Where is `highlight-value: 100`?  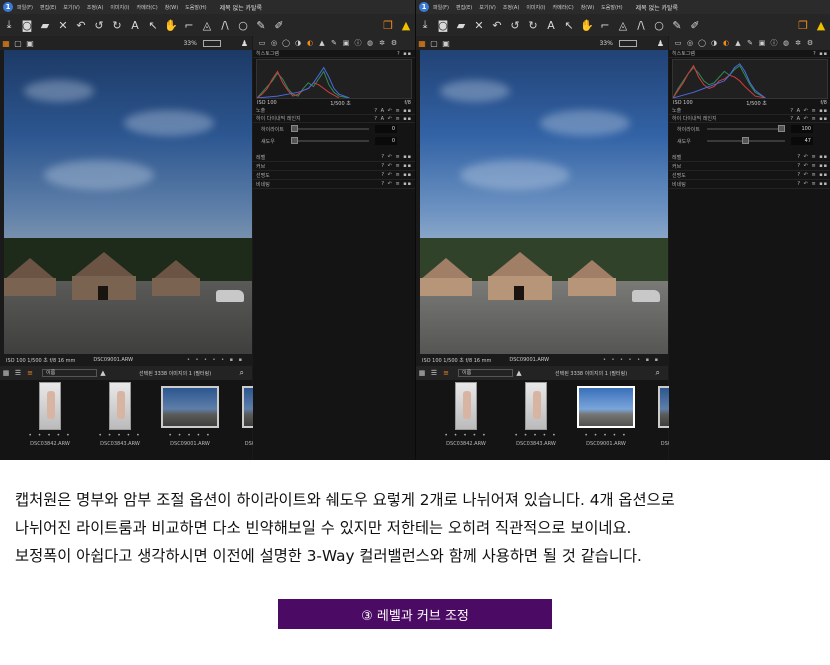
highlight-value: 100 is located at coordinates (802, 129).